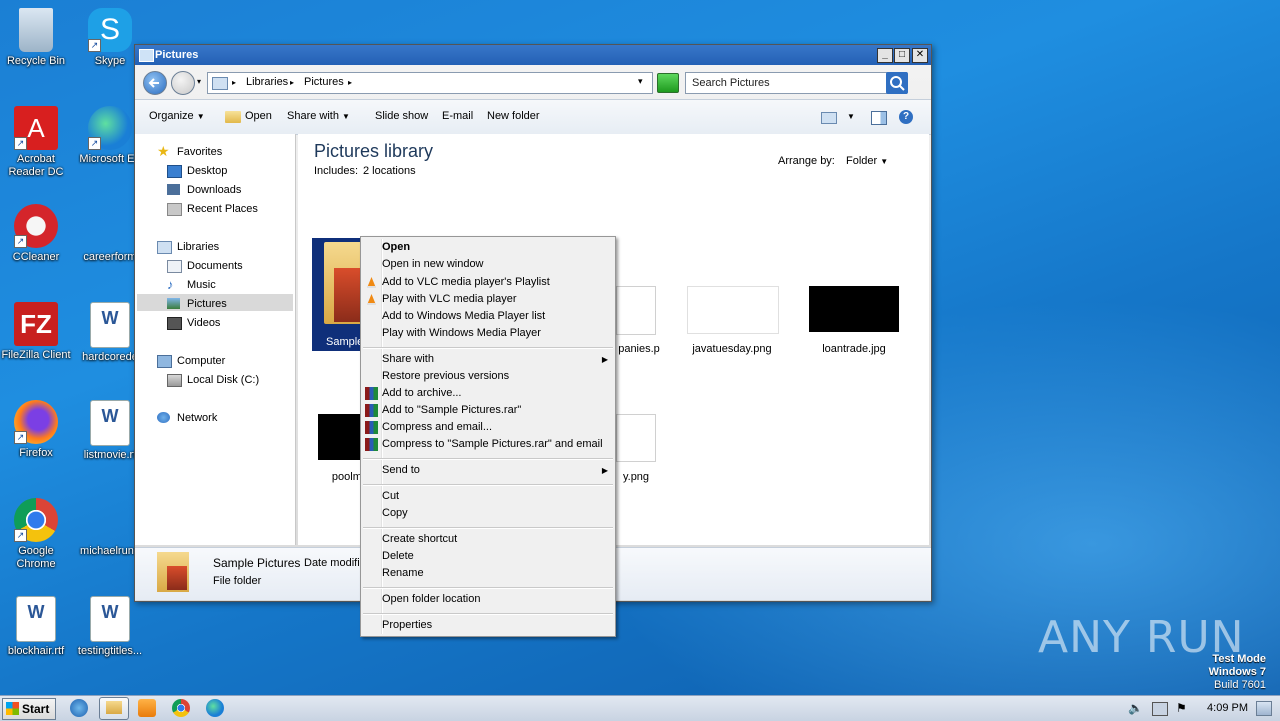  What do you see at coordinates (401, 116) in the screenshot?
I see `slide-show-button: Slide show` at bounding box center [401, 116].